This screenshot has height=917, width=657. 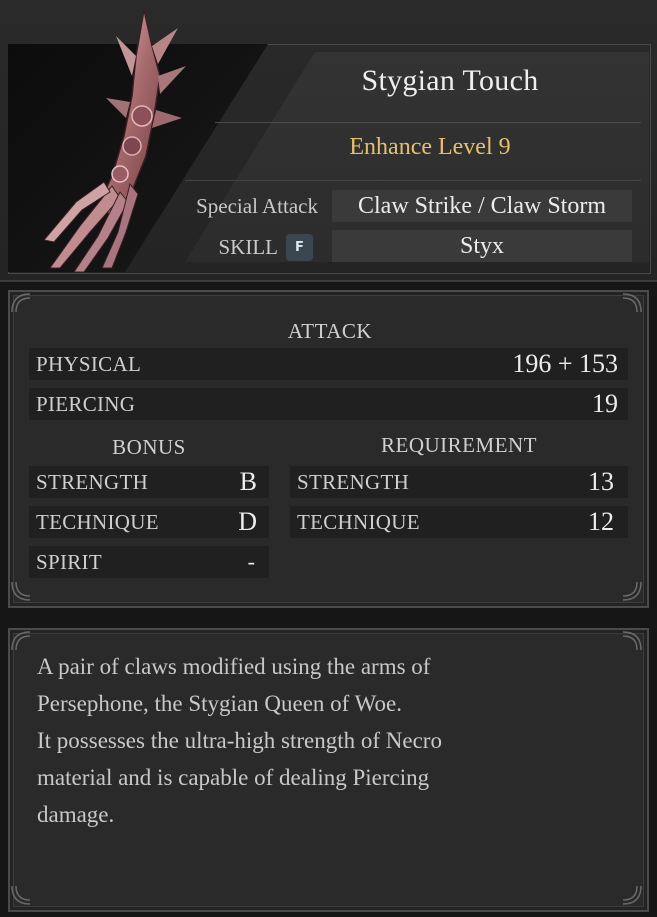 I want to click on special-attack-value: Claw Strike / Claw Storm, so click(x=482, y=206).